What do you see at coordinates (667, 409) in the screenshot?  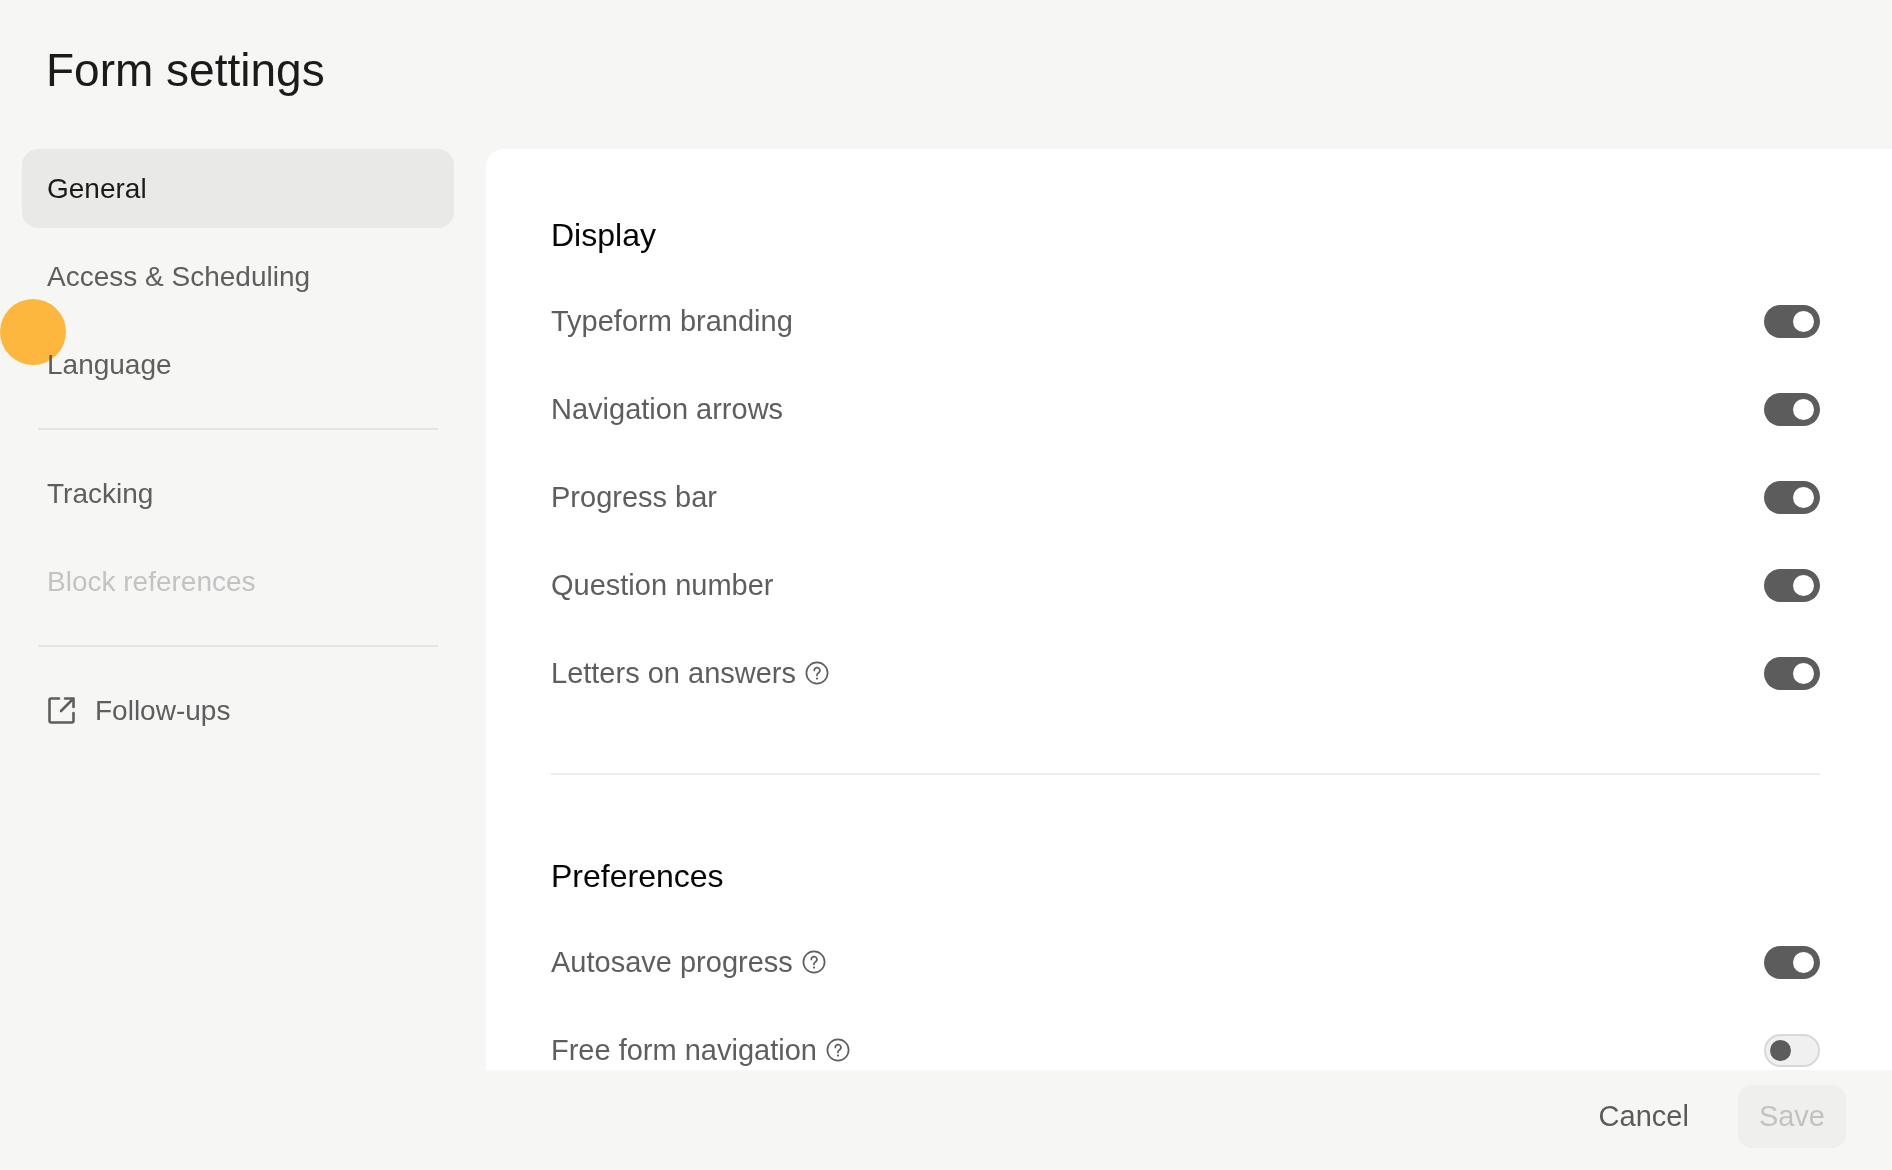 I see `setting-label: Navigation arrows` at bounding box center [667, 409].